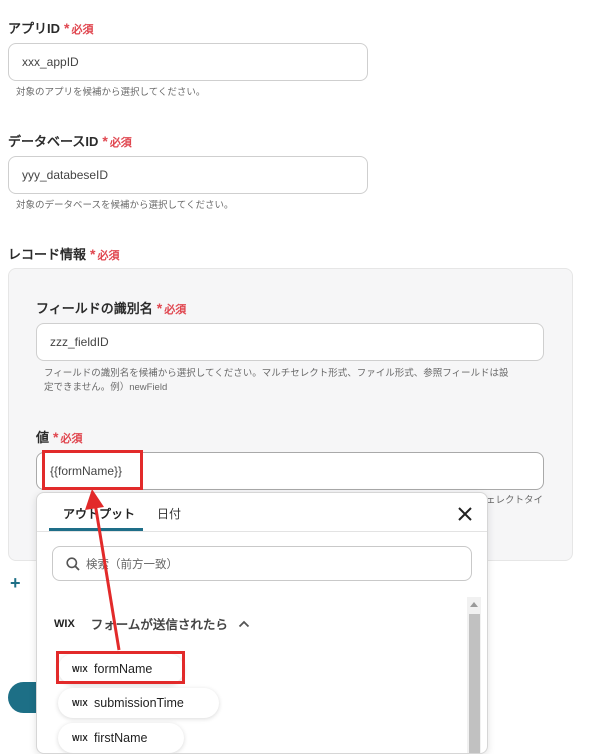 Image resolution: width=606 pixels, height=754 pixels. I want to click on field-name-input: zzz_fieldID, so click(290, 342).